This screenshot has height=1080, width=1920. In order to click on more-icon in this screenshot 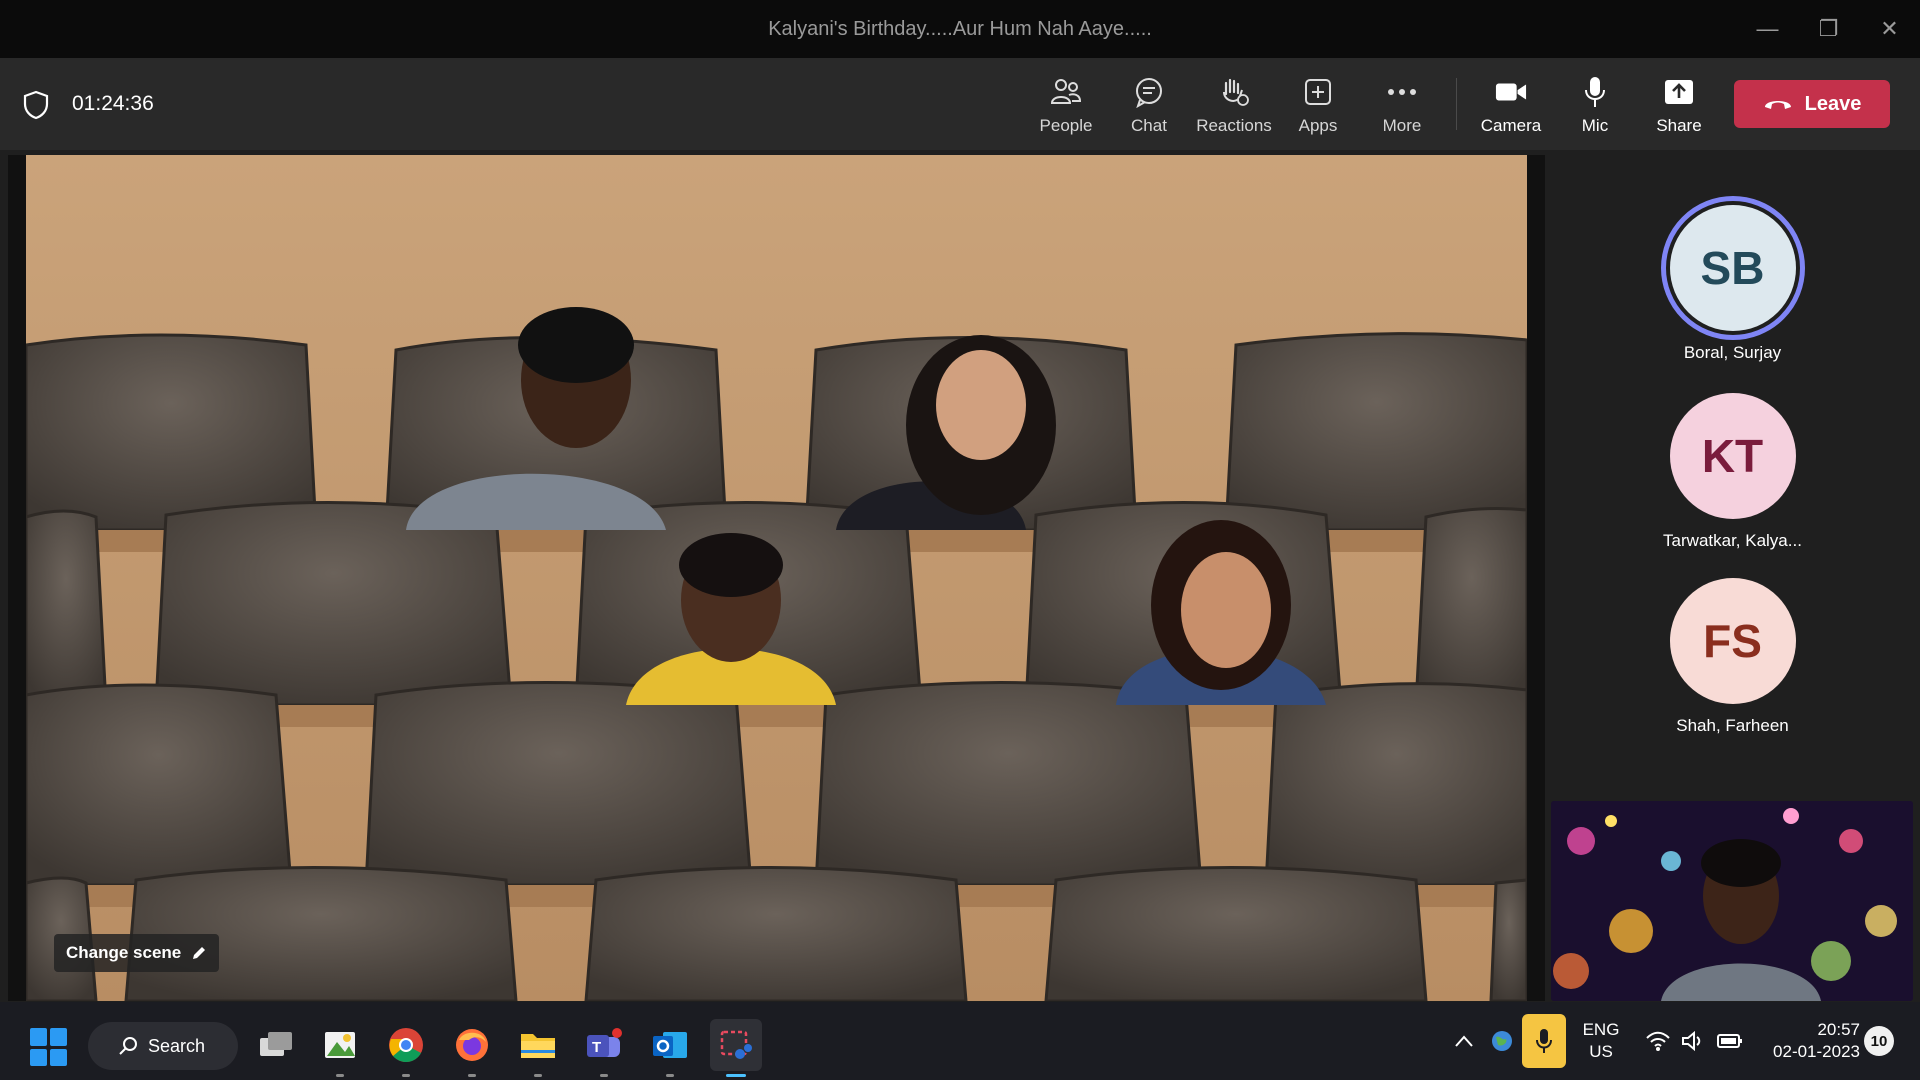, I will do `click(1402, 92)`.